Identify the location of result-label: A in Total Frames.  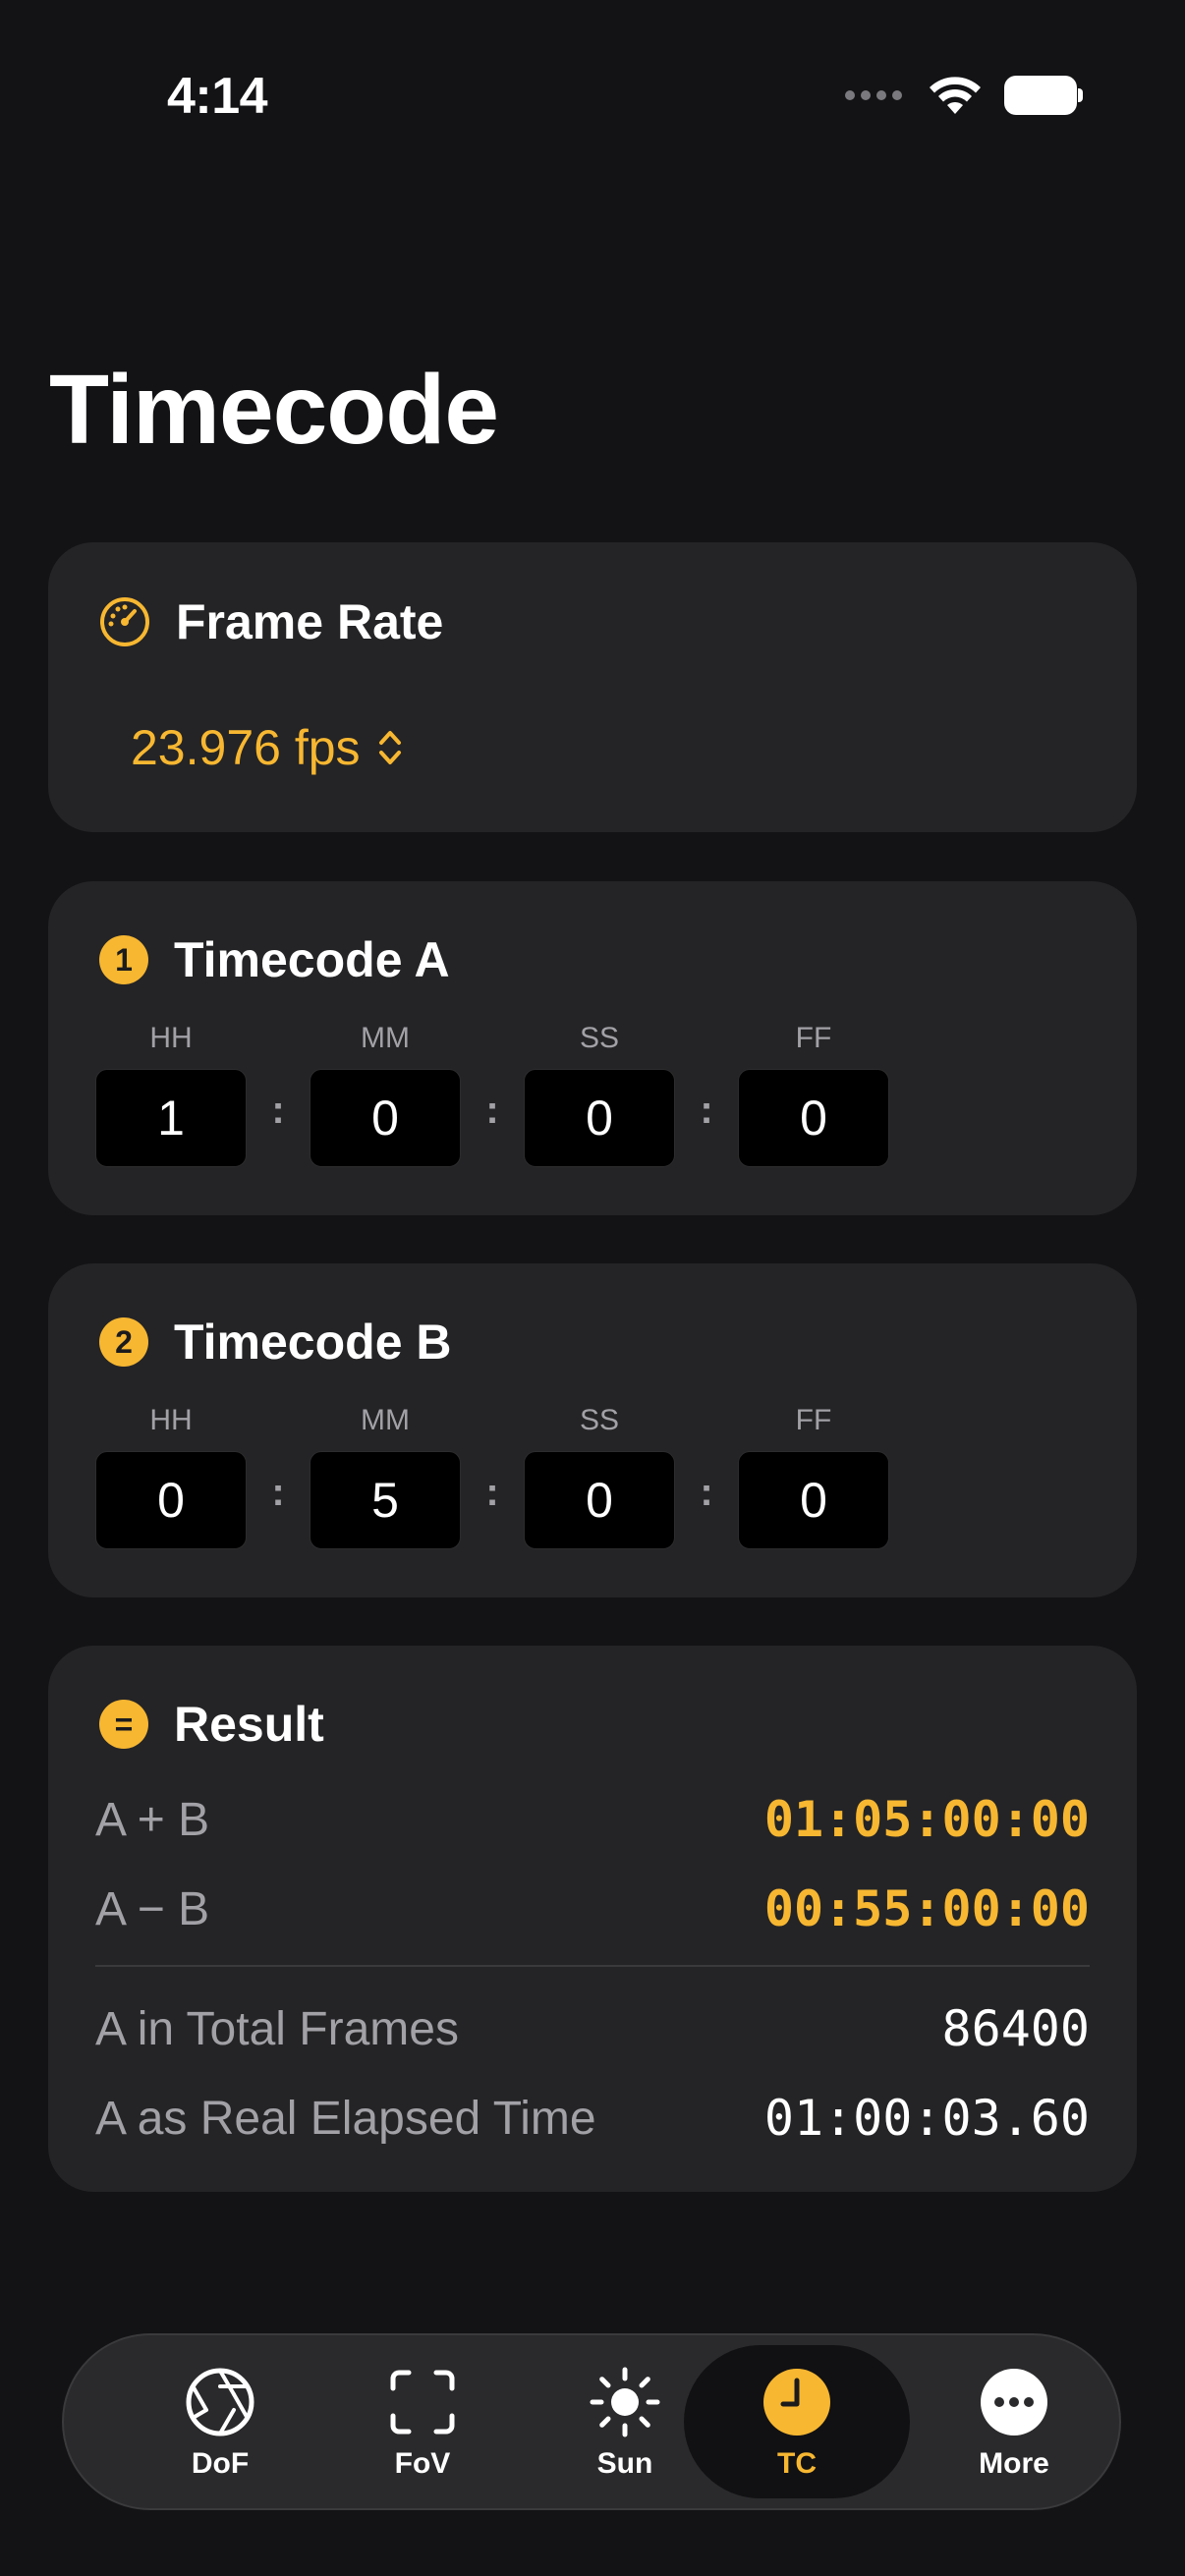
(277, 2028).